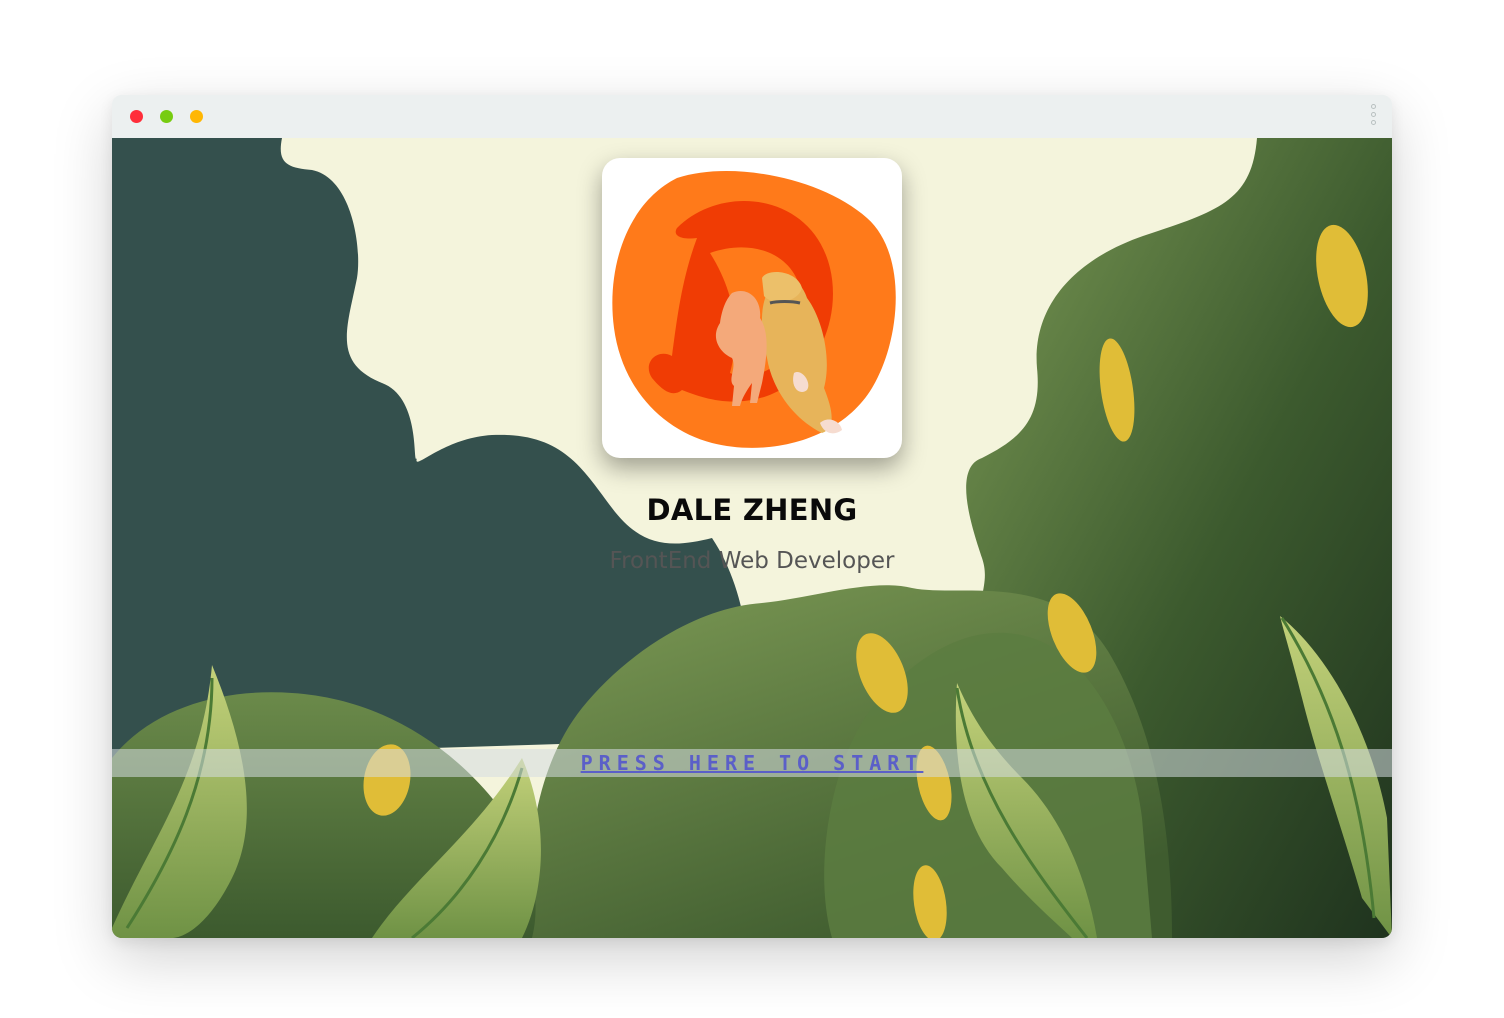 This screenshot has width=1504, height=1018. Describe the element at coordinates (752, 117) in the screenshot. I see `title-bar` at that location.